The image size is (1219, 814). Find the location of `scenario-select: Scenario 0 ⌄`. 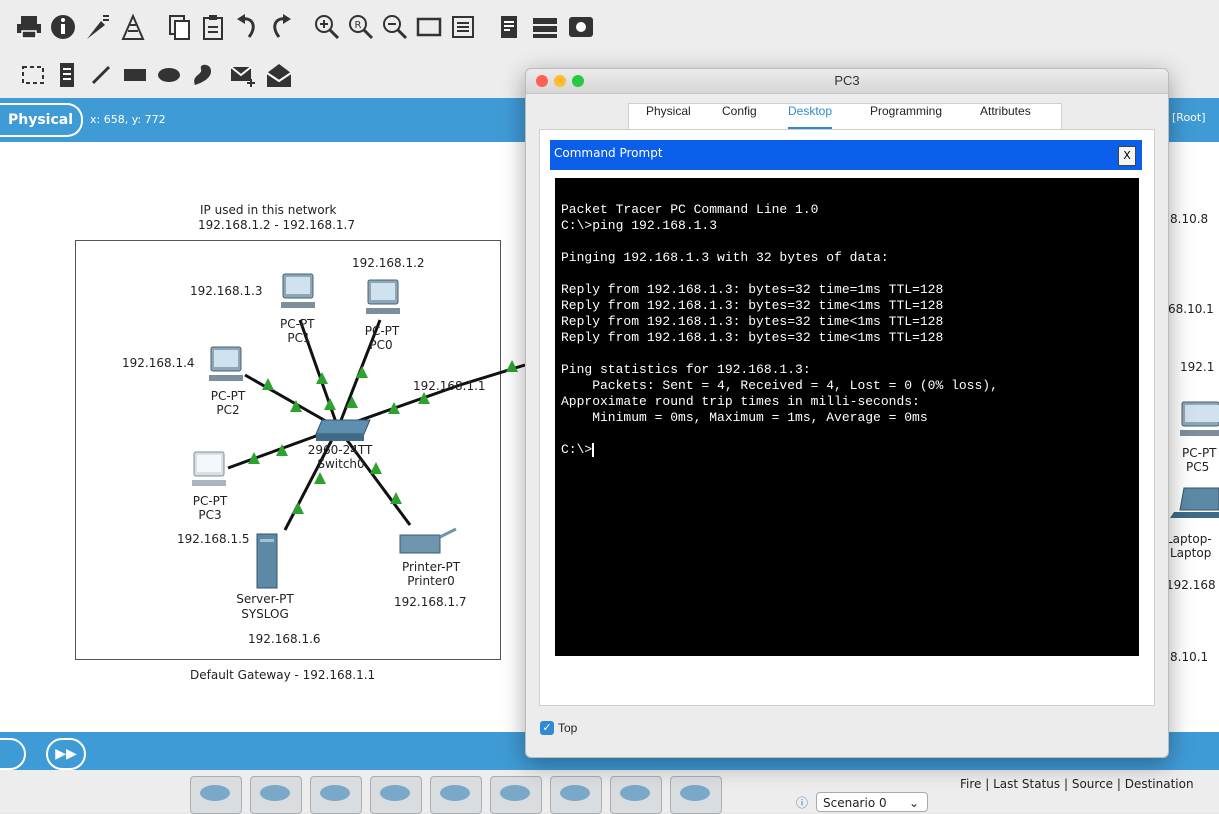

scenario-select: Scenario 0 ⌄ is located at coordinates (872, 802).